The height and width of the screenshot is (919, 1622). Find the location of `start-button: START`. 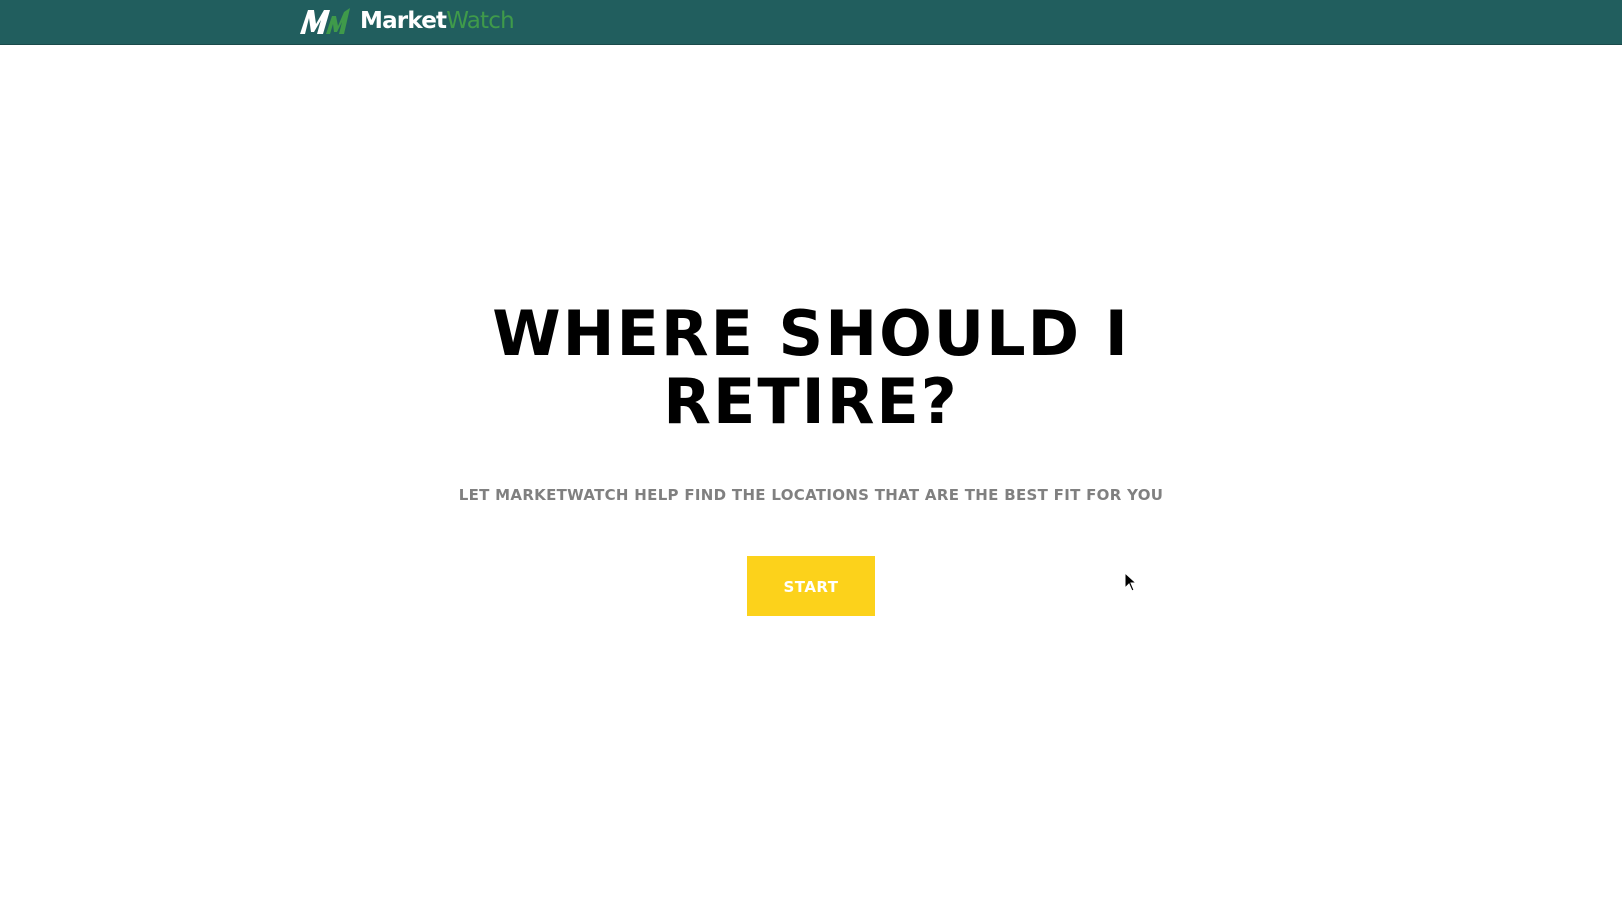

start-button: START is located at coordinates (811, 586).